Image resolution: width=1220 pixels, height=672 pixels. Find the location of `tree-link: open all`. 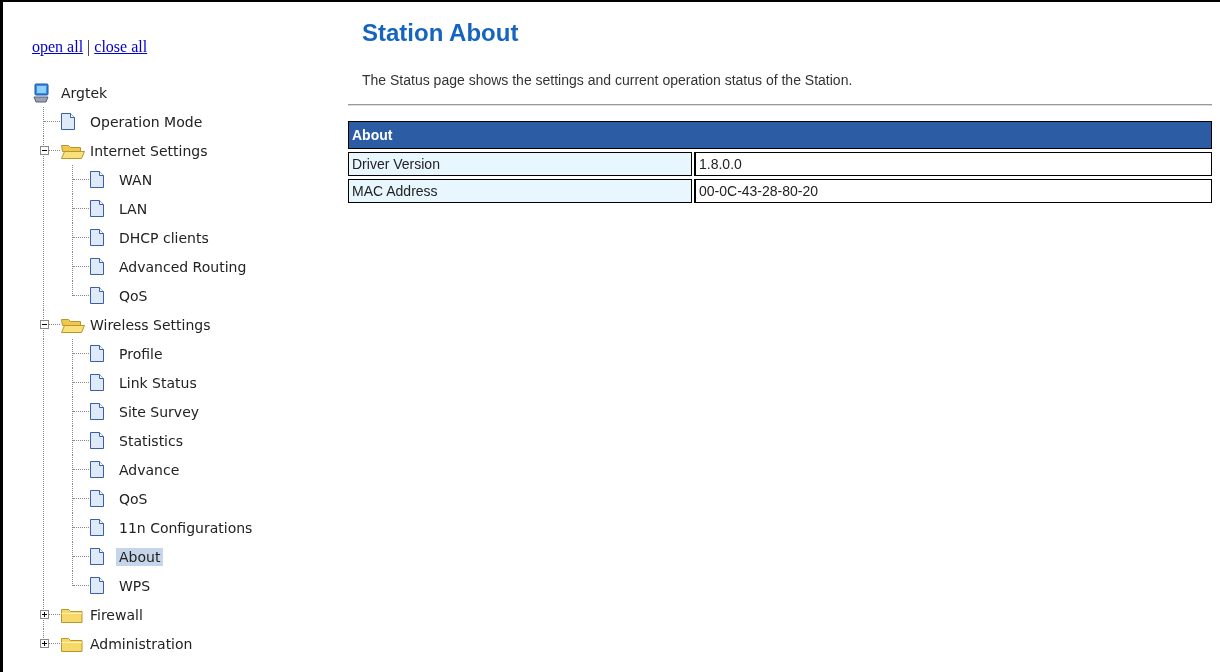

tree-link: open all is located at coordinates (58, 46).